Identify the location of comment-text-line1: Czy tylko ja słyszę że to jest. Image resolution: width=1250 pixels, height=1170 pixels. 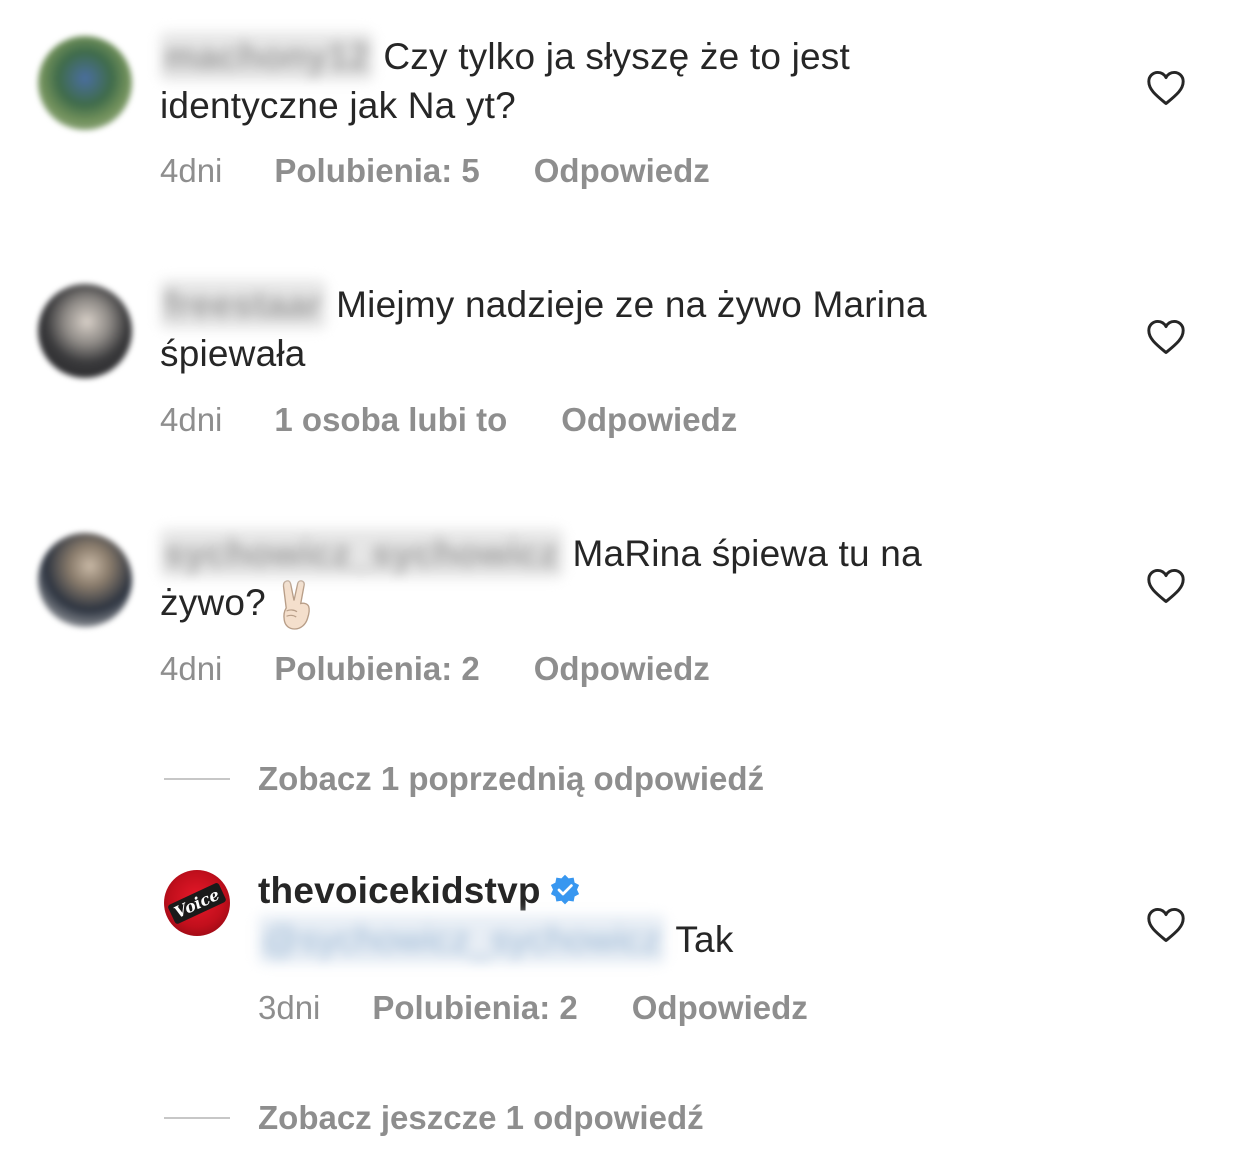
(616, 56).